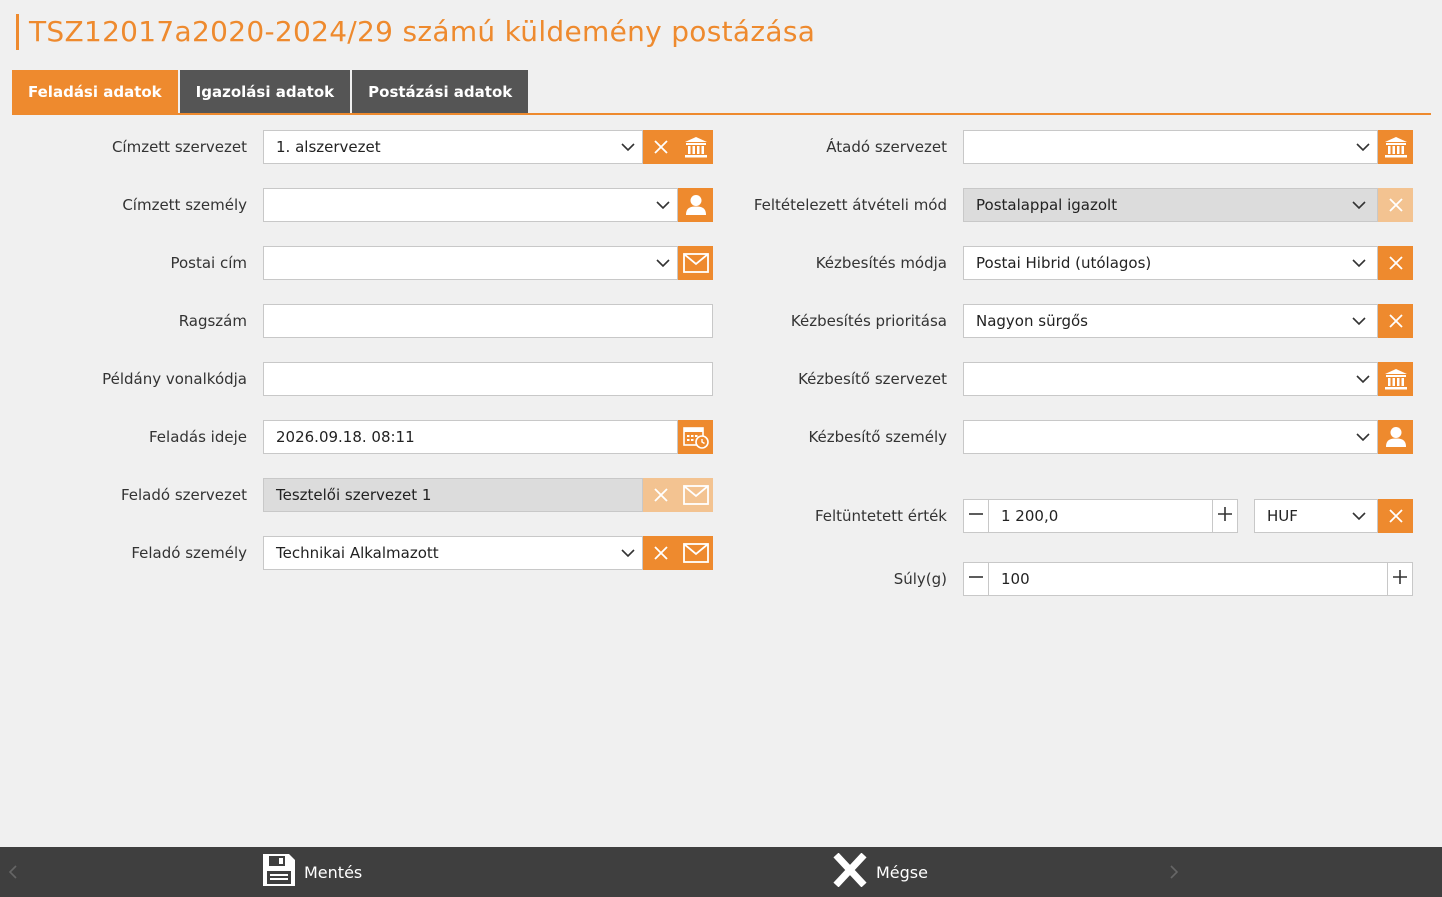 This screenshot has height=897, width=1442. Describe the element at coordinates (184, 205) in the screenshot. I see `cimzett-szemely-label: Címzett személy` at that location.